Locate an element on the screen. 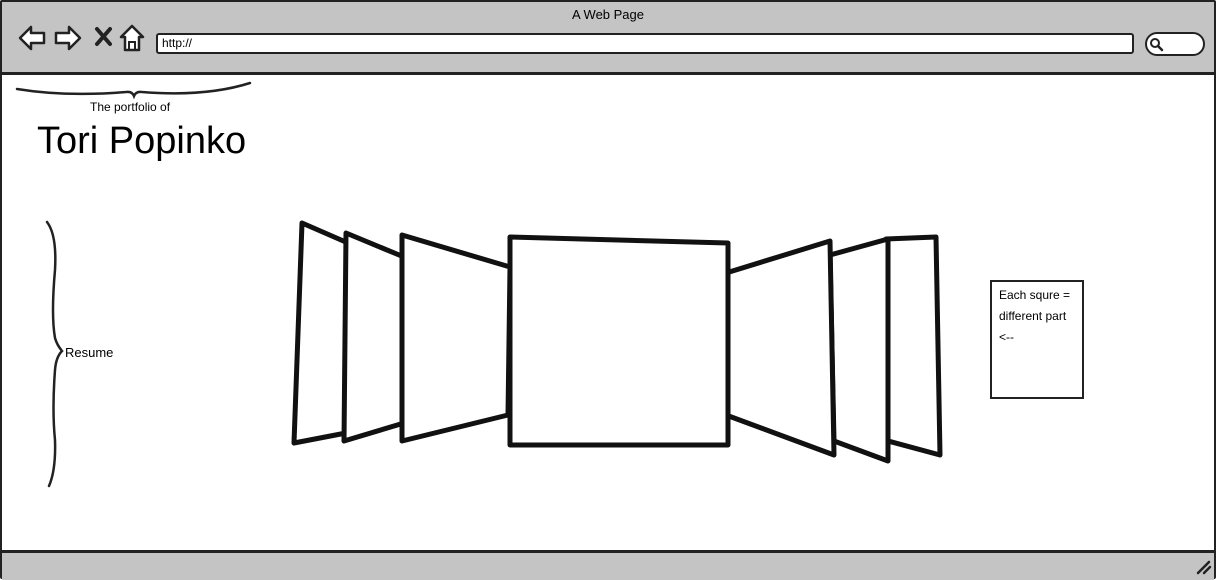  stop-icon is located at coordinates (104, 38).